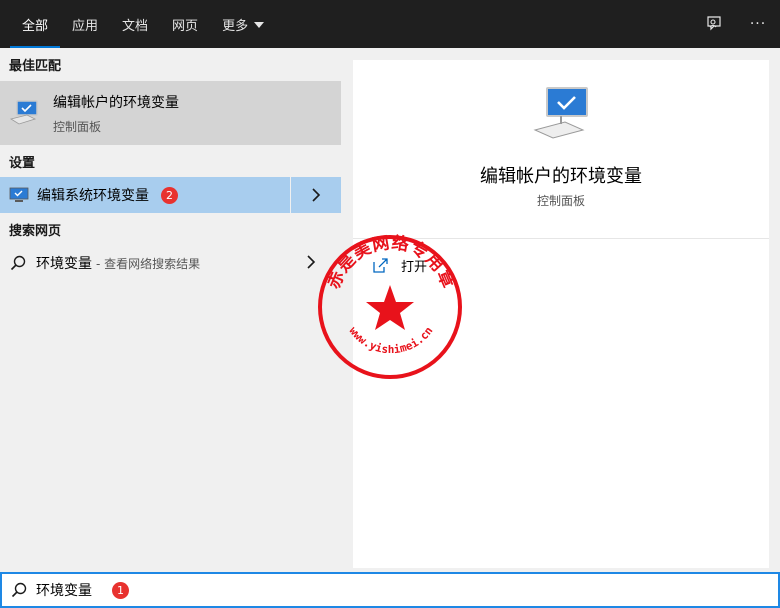 Image resolution: width=780 pixels, height=608 pixels. I want to click on tab-more-label: 更多, so click(235, 26).